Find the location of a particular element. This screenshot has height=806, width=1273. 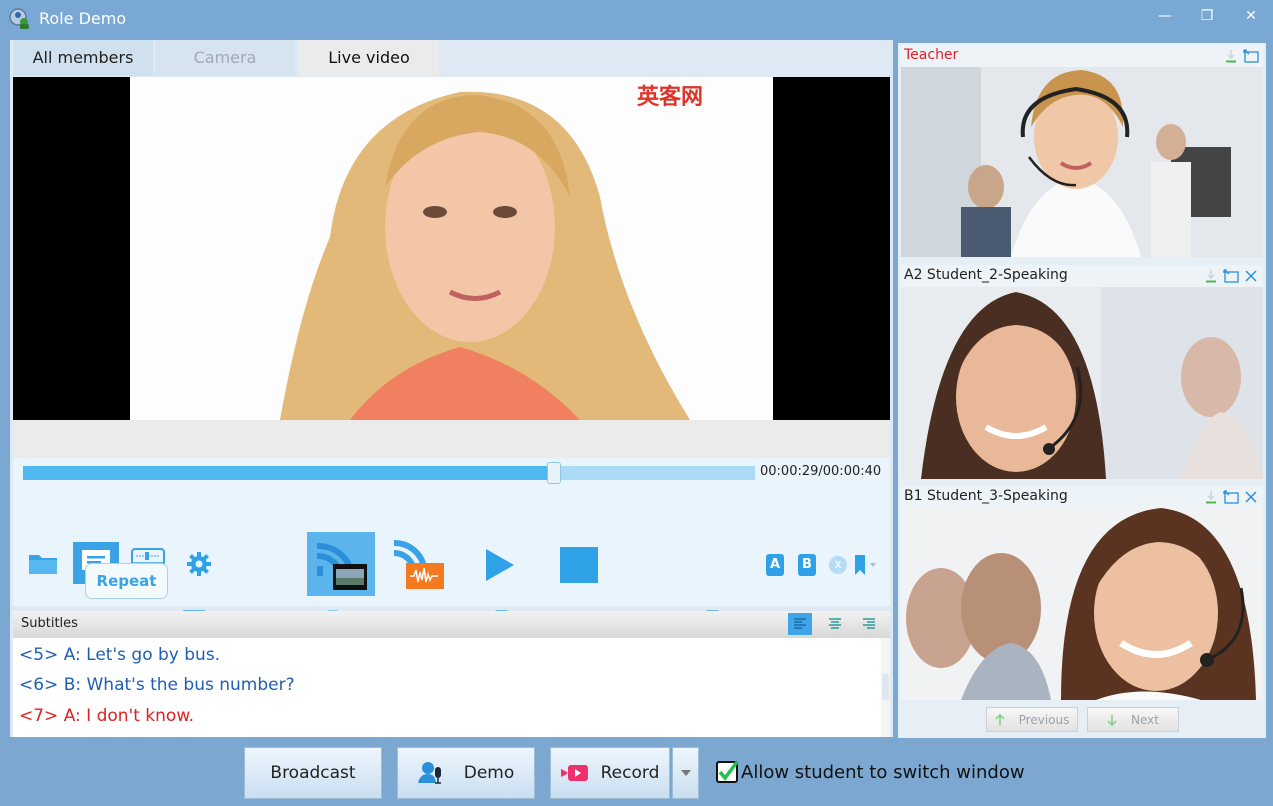

camera-name: Teacher is located at coordinates (931, 55).